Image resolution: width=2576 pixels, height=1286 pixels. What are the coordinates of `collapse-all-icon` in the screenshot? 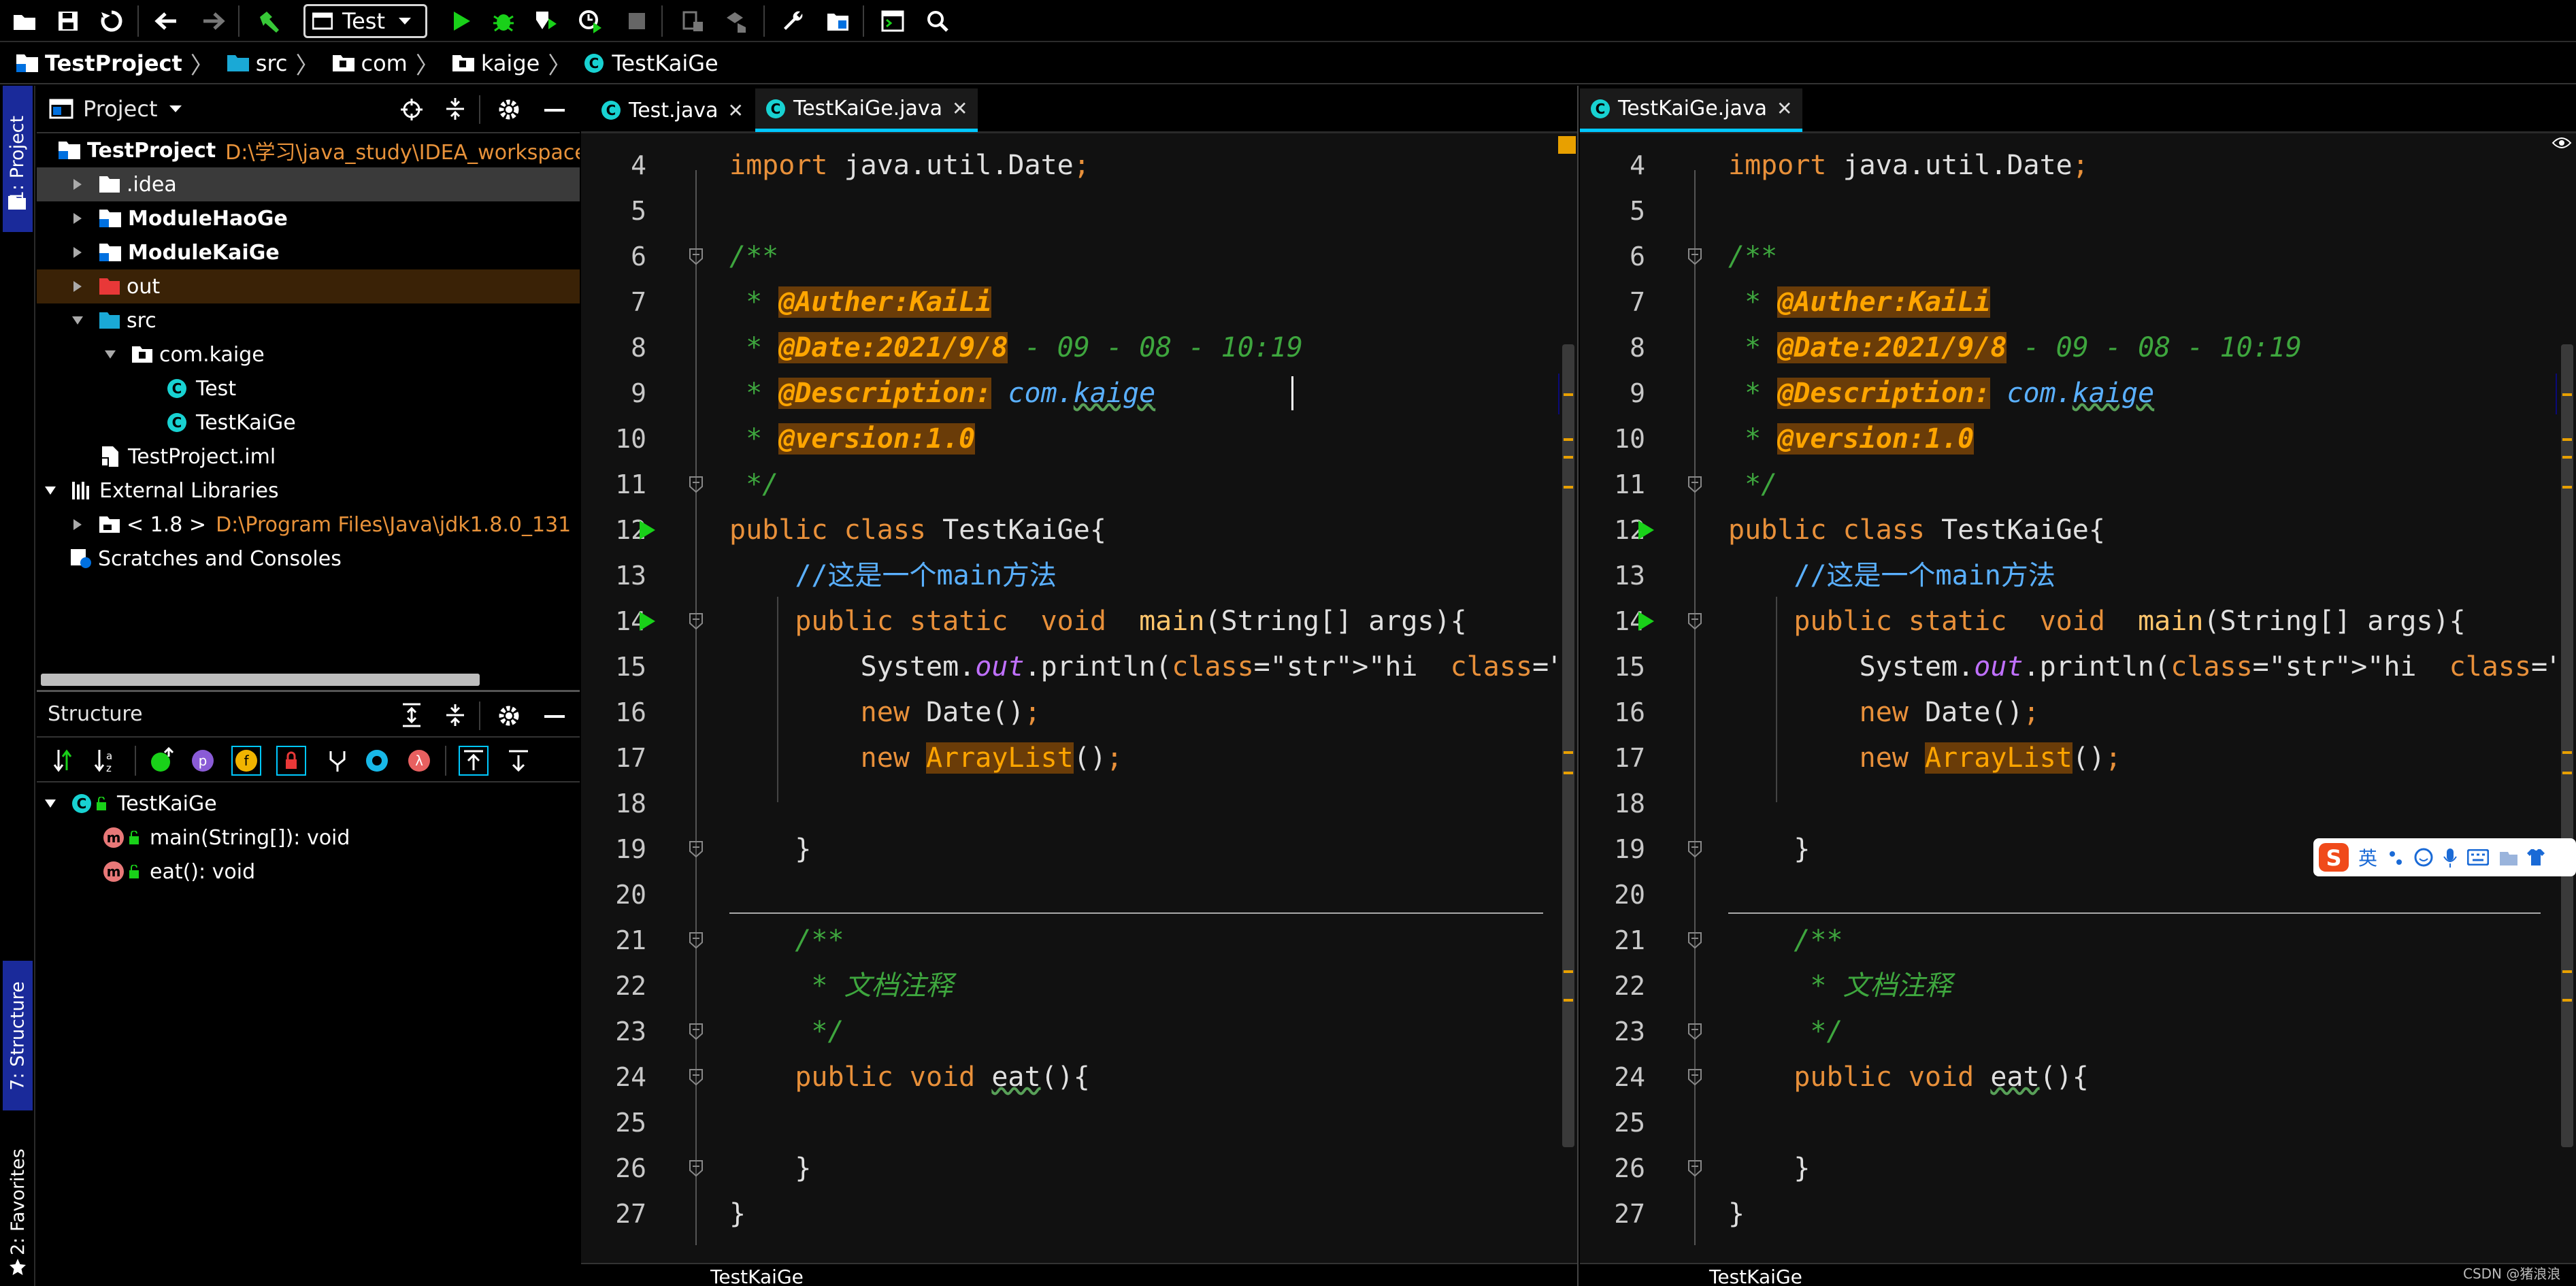 It's located at (456, 715).